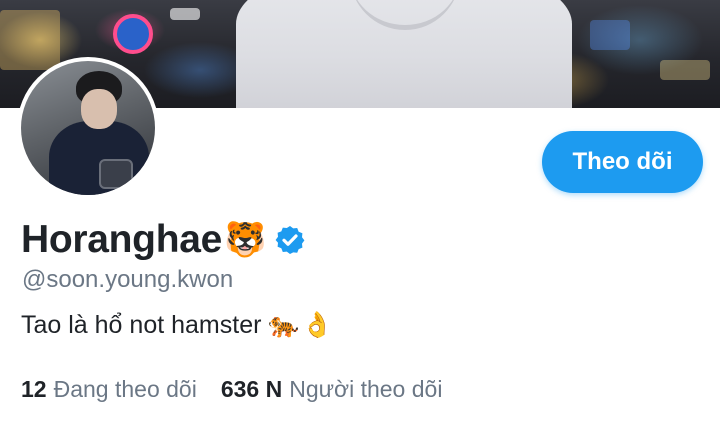  Describe the element at coordinates (245, 240) in the screenshot. I see `tiger-face-emoji: 🐯` at that location.